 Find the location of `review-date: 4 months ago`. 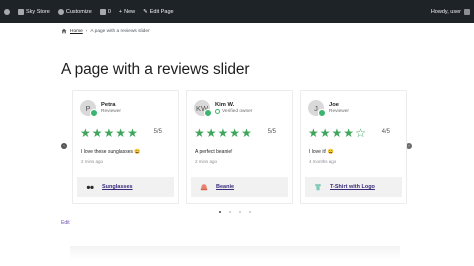

review-date: 4 months ago is located at coordinates (323, 161).